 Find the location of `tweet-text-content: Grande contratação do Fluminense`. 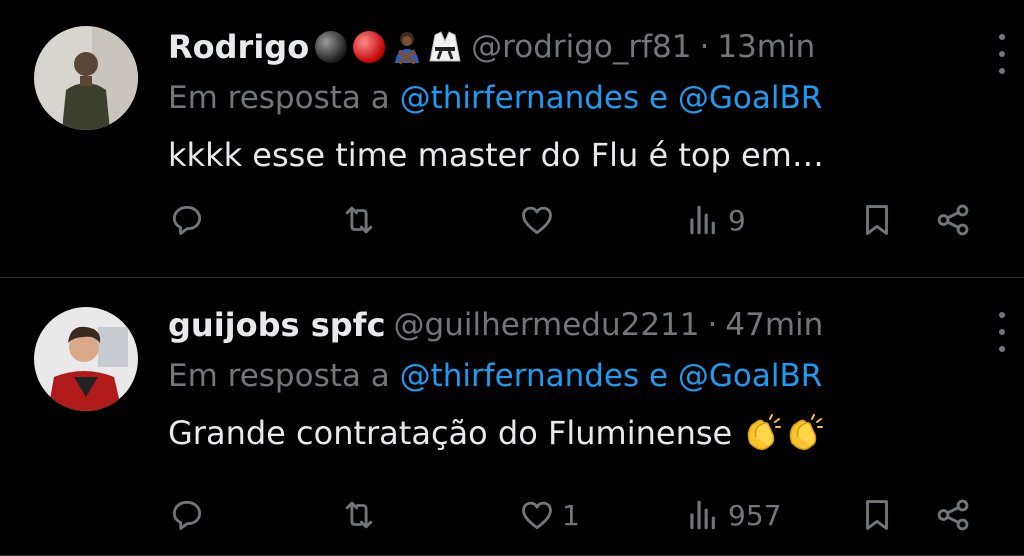

tweet-text-content: Grande contratação do Fluminense is located at coordinates (450, 433).